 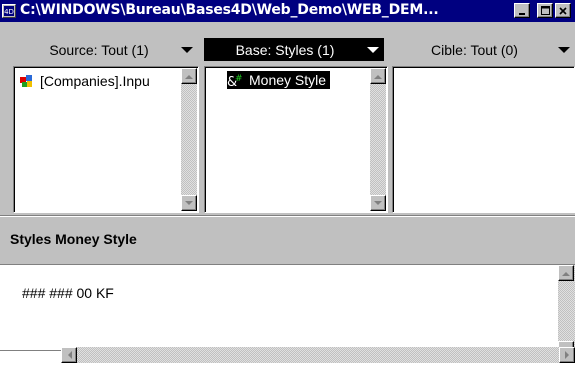 I want to click on style-icon: & #, so click(x=235, y=81).